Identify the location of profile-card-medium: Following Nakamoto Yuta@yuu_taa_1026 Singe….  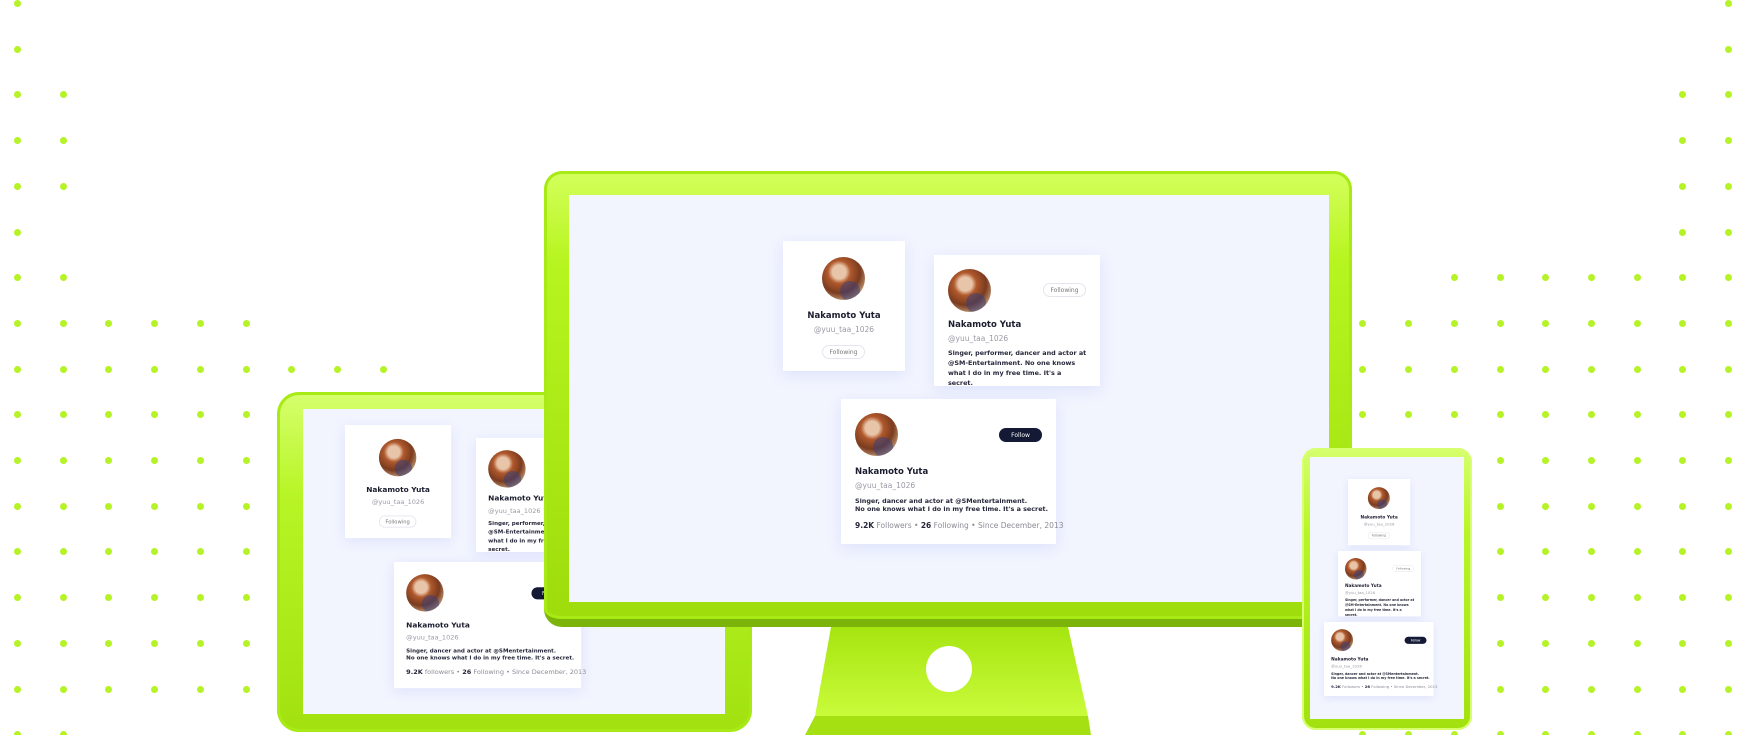
(1379, 584).